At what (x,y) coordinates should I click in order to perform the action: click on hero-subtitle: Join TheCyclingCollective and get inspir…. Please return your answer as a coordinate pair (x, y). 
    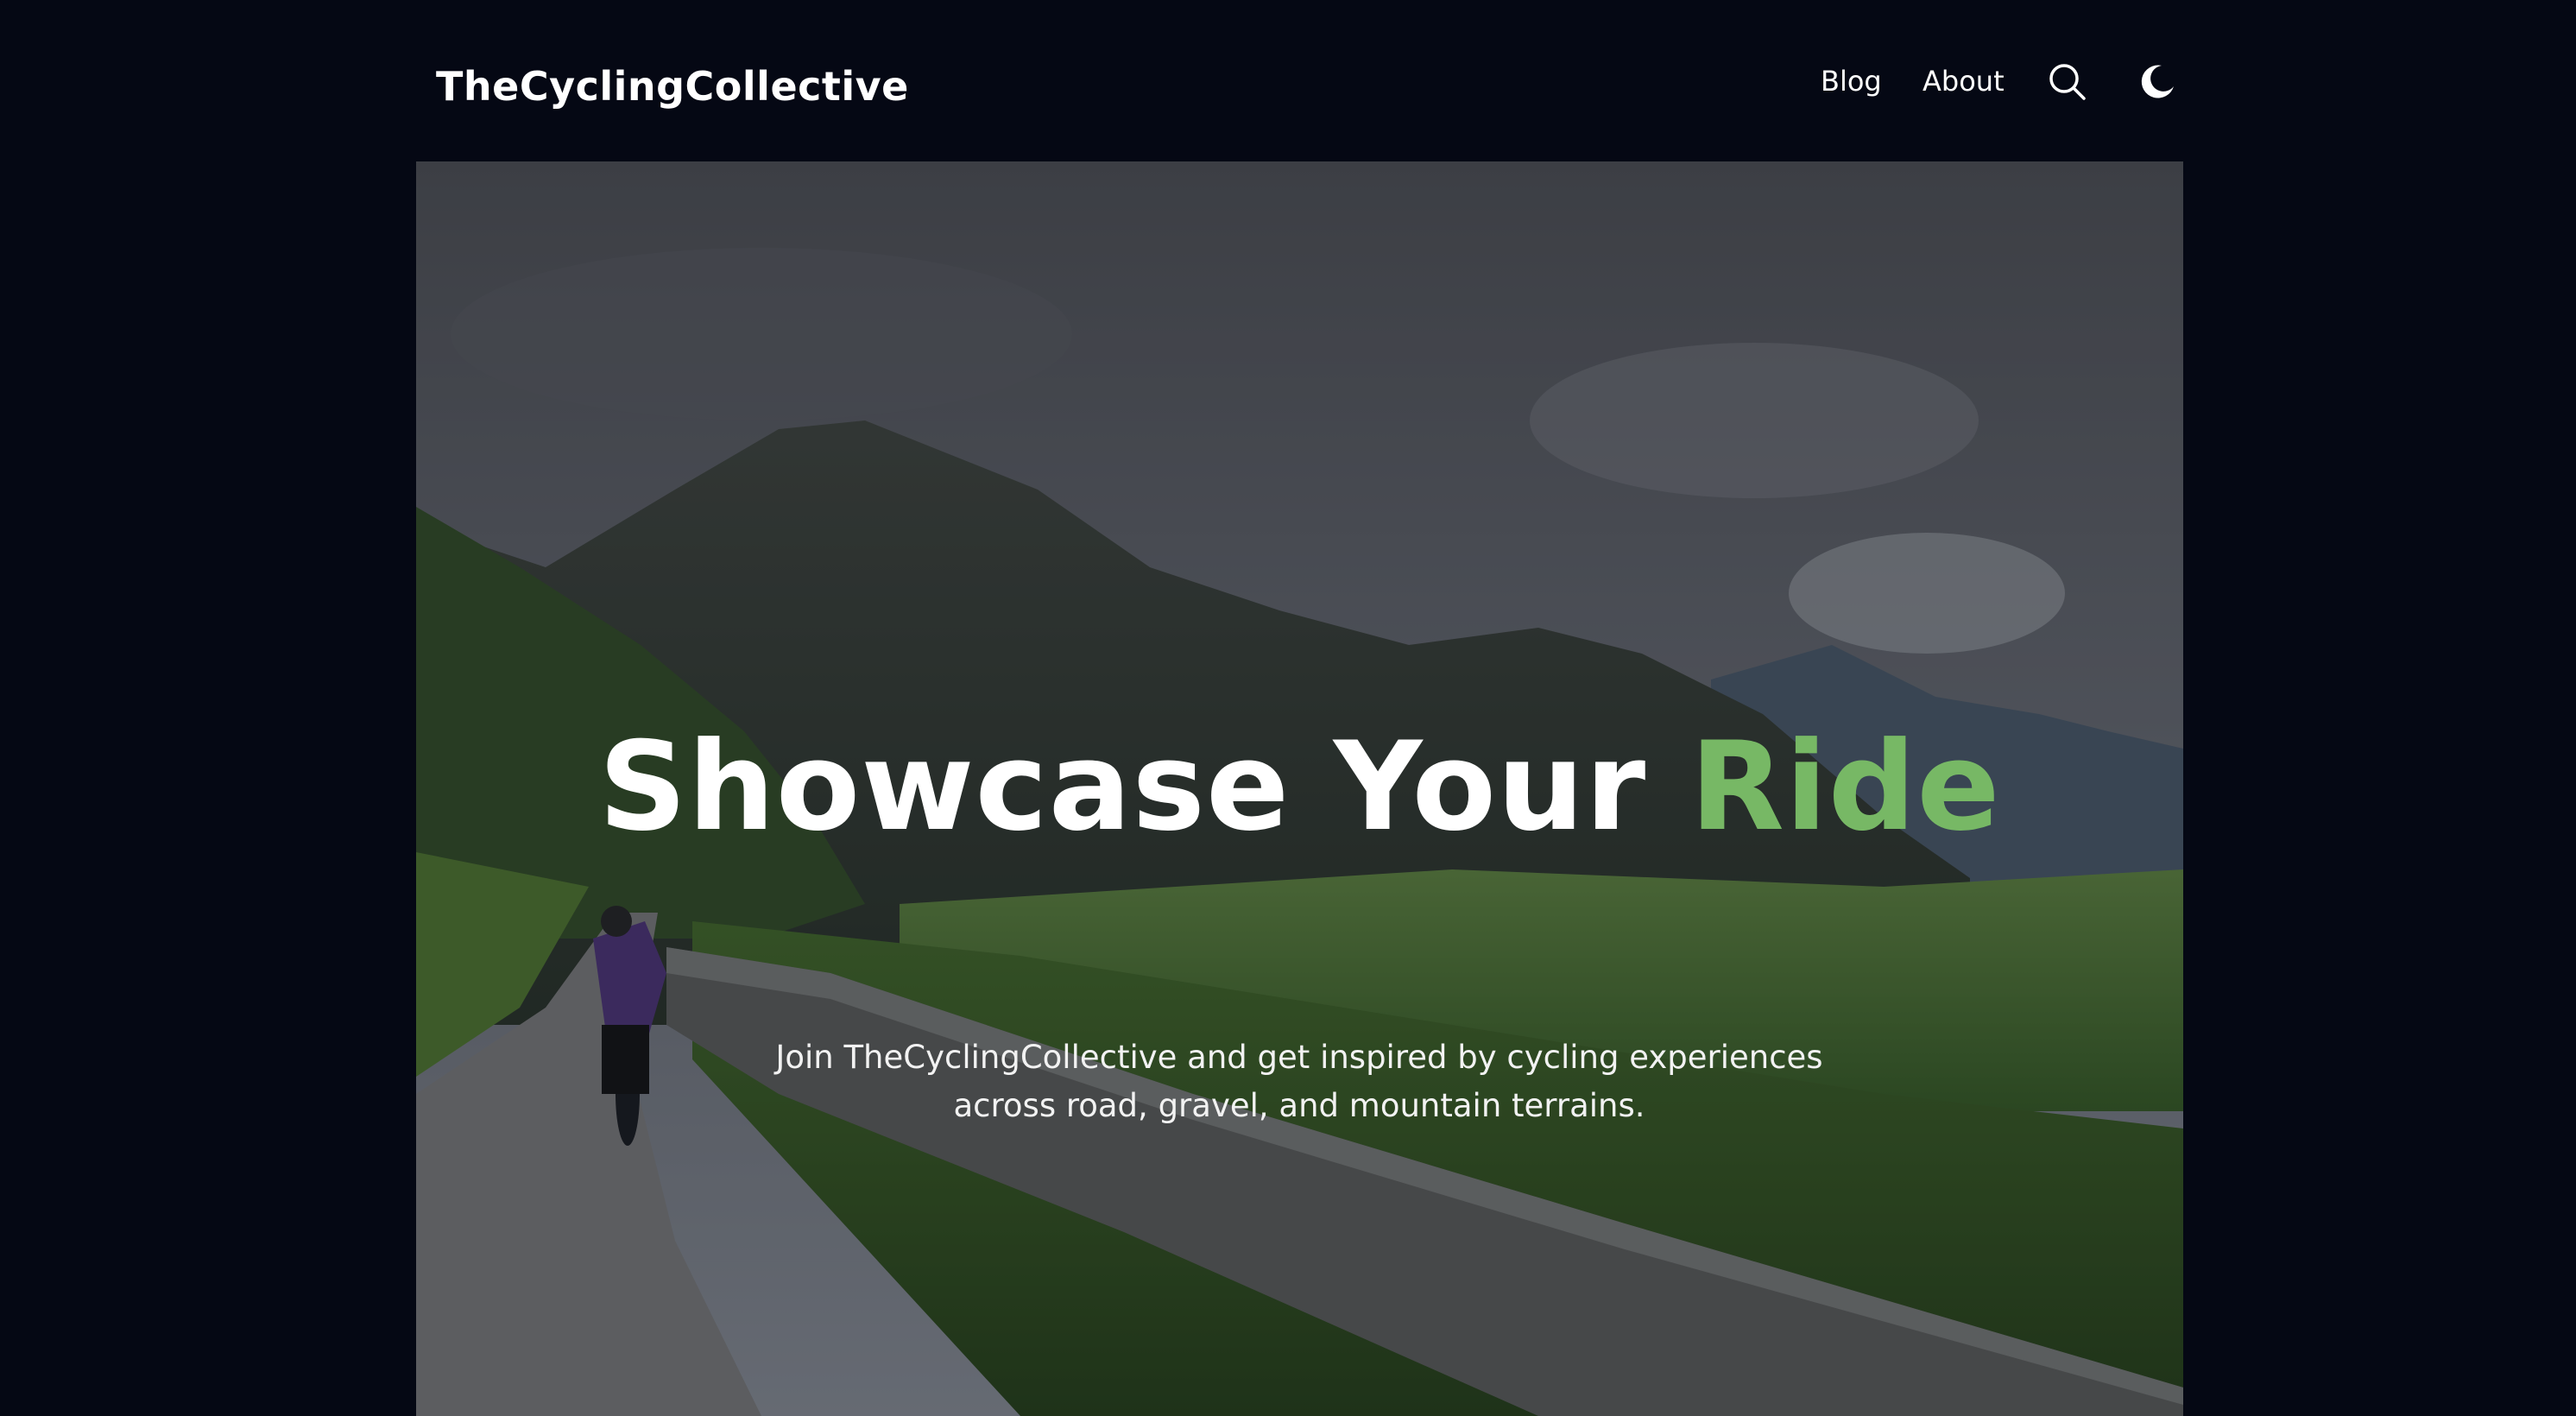
    Looking at the image, I should click on (1299, 1081).